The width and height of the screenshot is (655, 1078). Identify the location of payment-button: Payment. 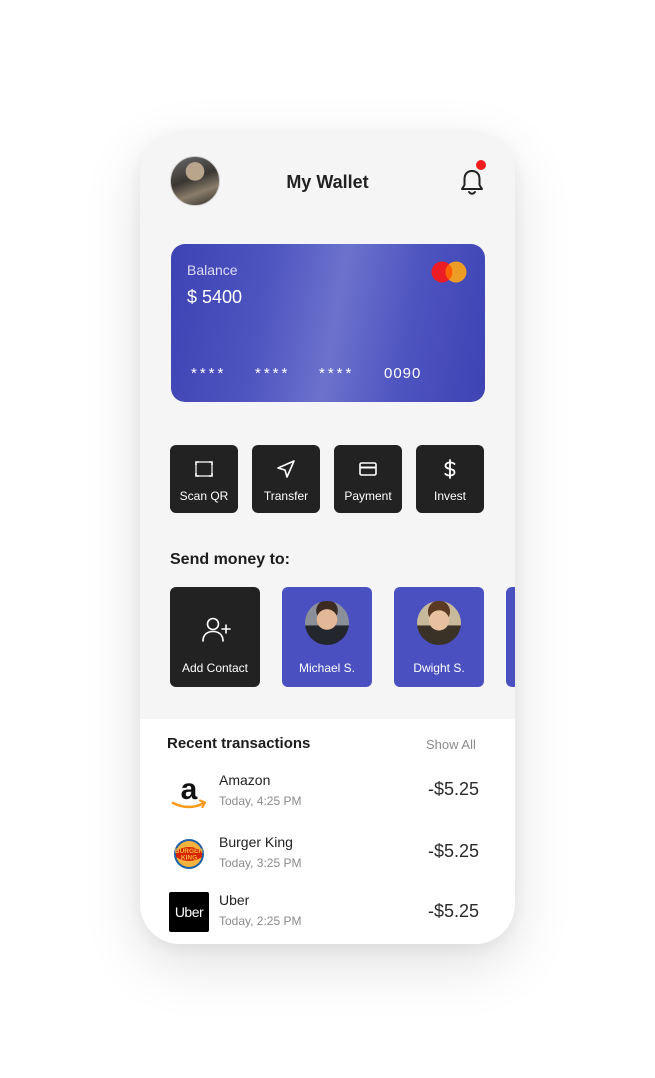
(368, 479).